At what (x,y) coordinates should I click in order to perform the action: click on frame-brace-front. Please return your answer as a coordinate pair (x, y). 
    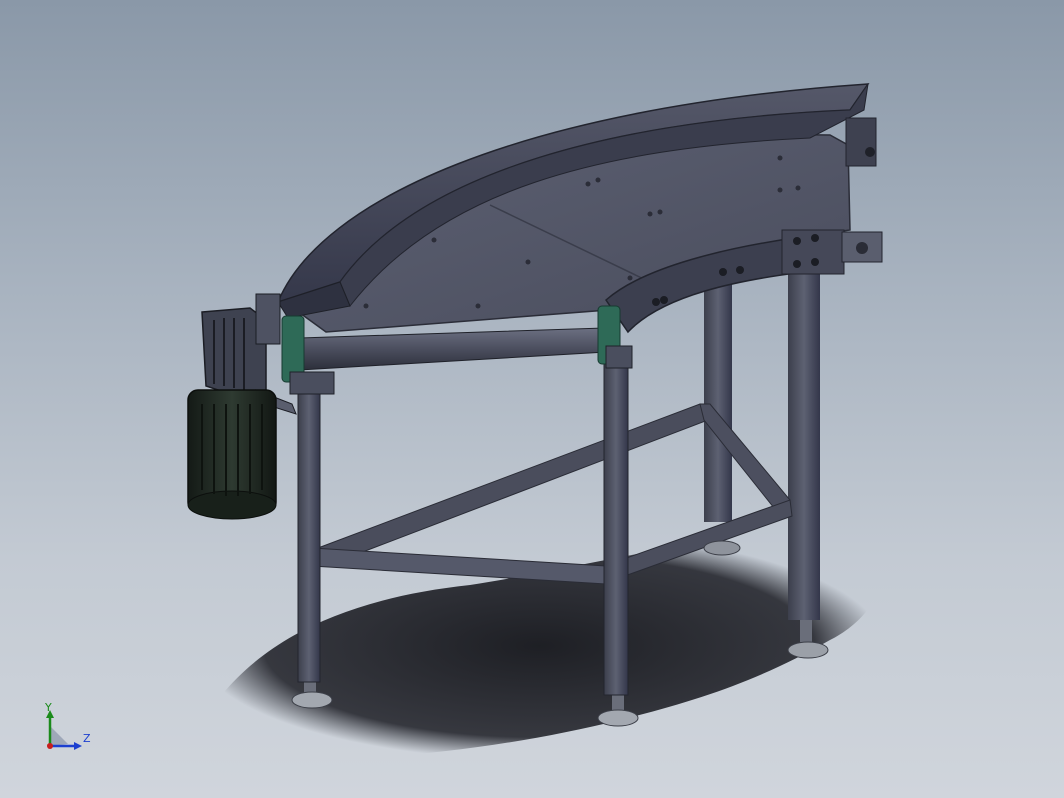
    Looking at the image, I should click on (459, 566).